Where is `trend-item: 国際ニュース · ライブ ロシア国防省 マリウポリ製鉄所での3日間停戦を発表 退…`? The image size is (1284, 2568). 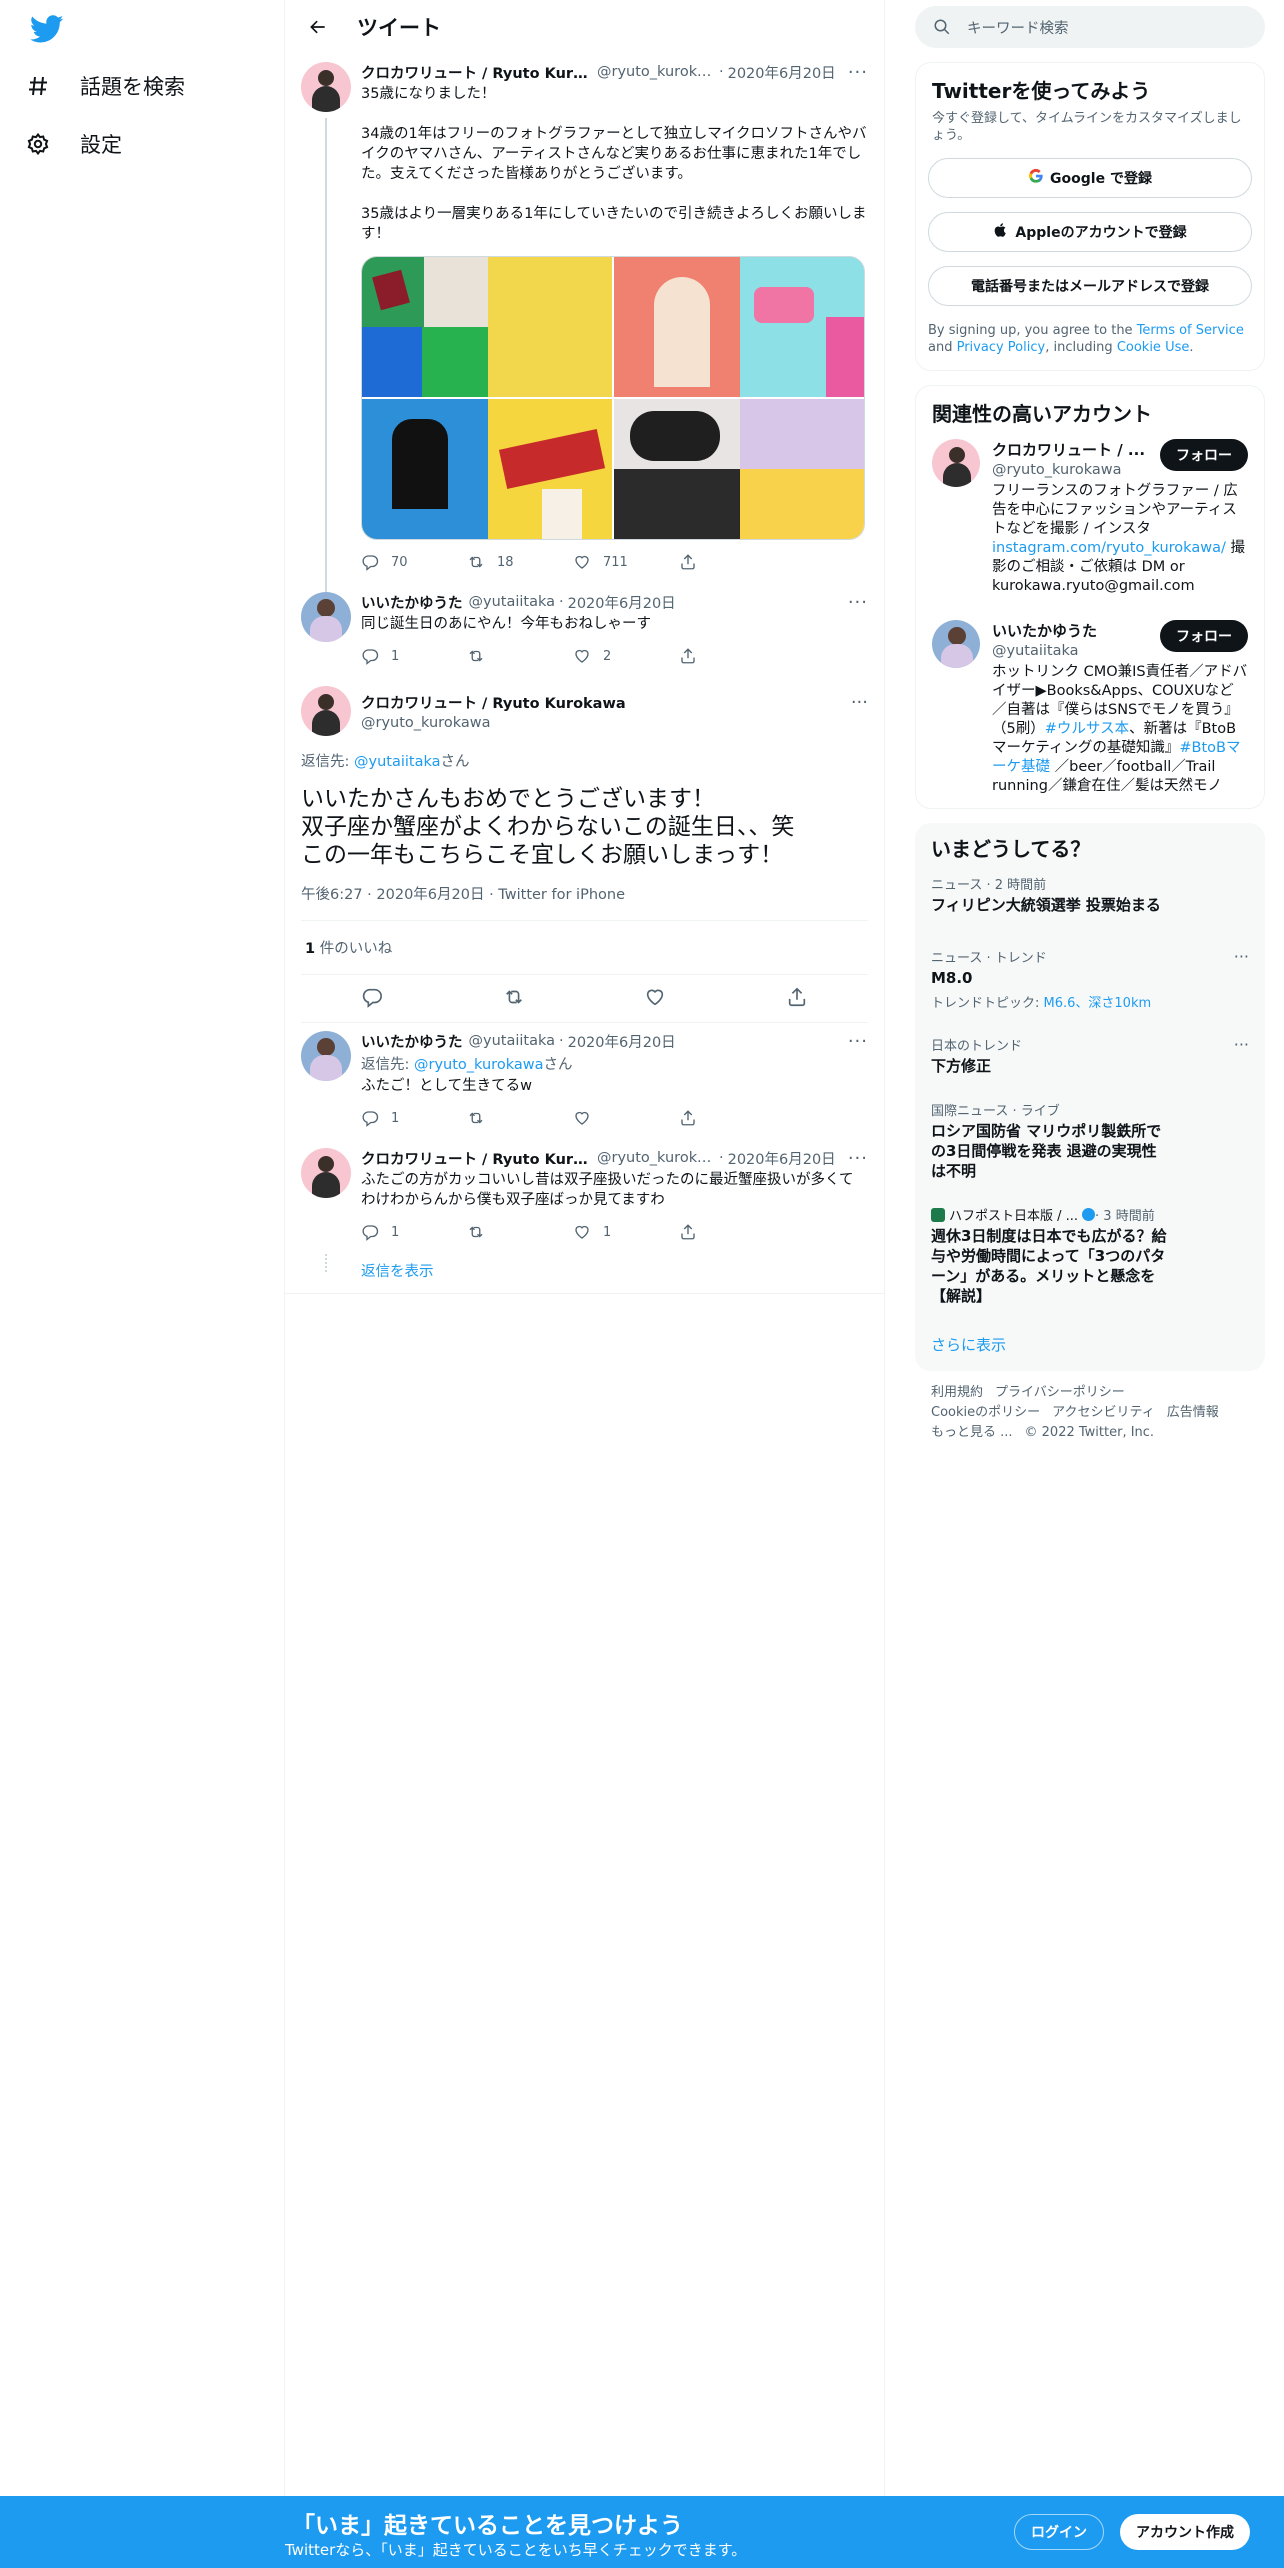 trend-item: 国際ニュース · ライブ ロシア国防省 マリウポリ製鉄所での3日間停戦を発表 退… is located at coordinates (1090, 1140).